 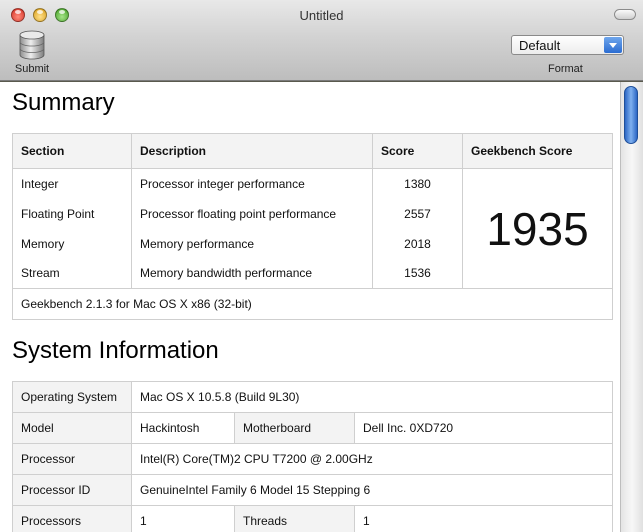 What do you see at coordinates (72, 273) in the screenshot?
I see `row-section: Stream` at bounding box center [72, 273].